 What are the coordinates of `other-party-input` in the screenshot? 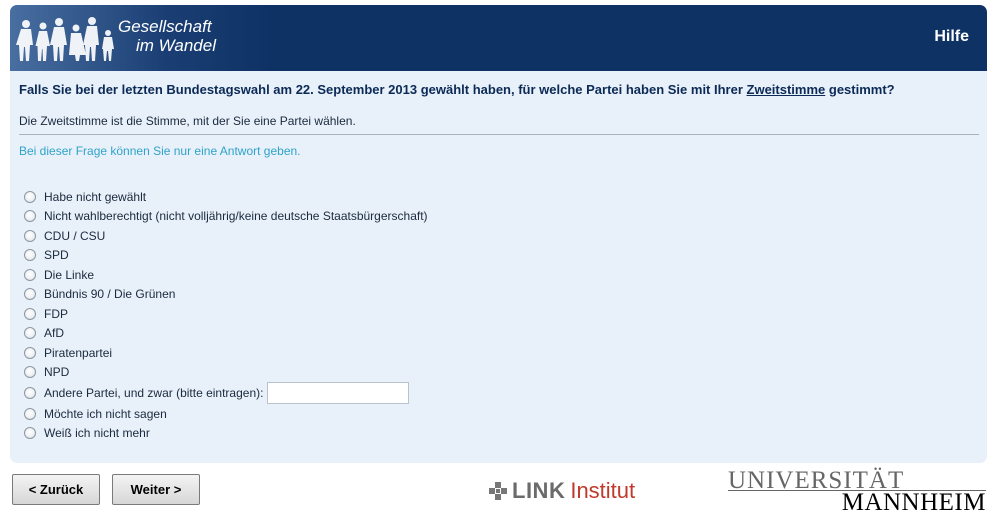 It's located at (338, 393).